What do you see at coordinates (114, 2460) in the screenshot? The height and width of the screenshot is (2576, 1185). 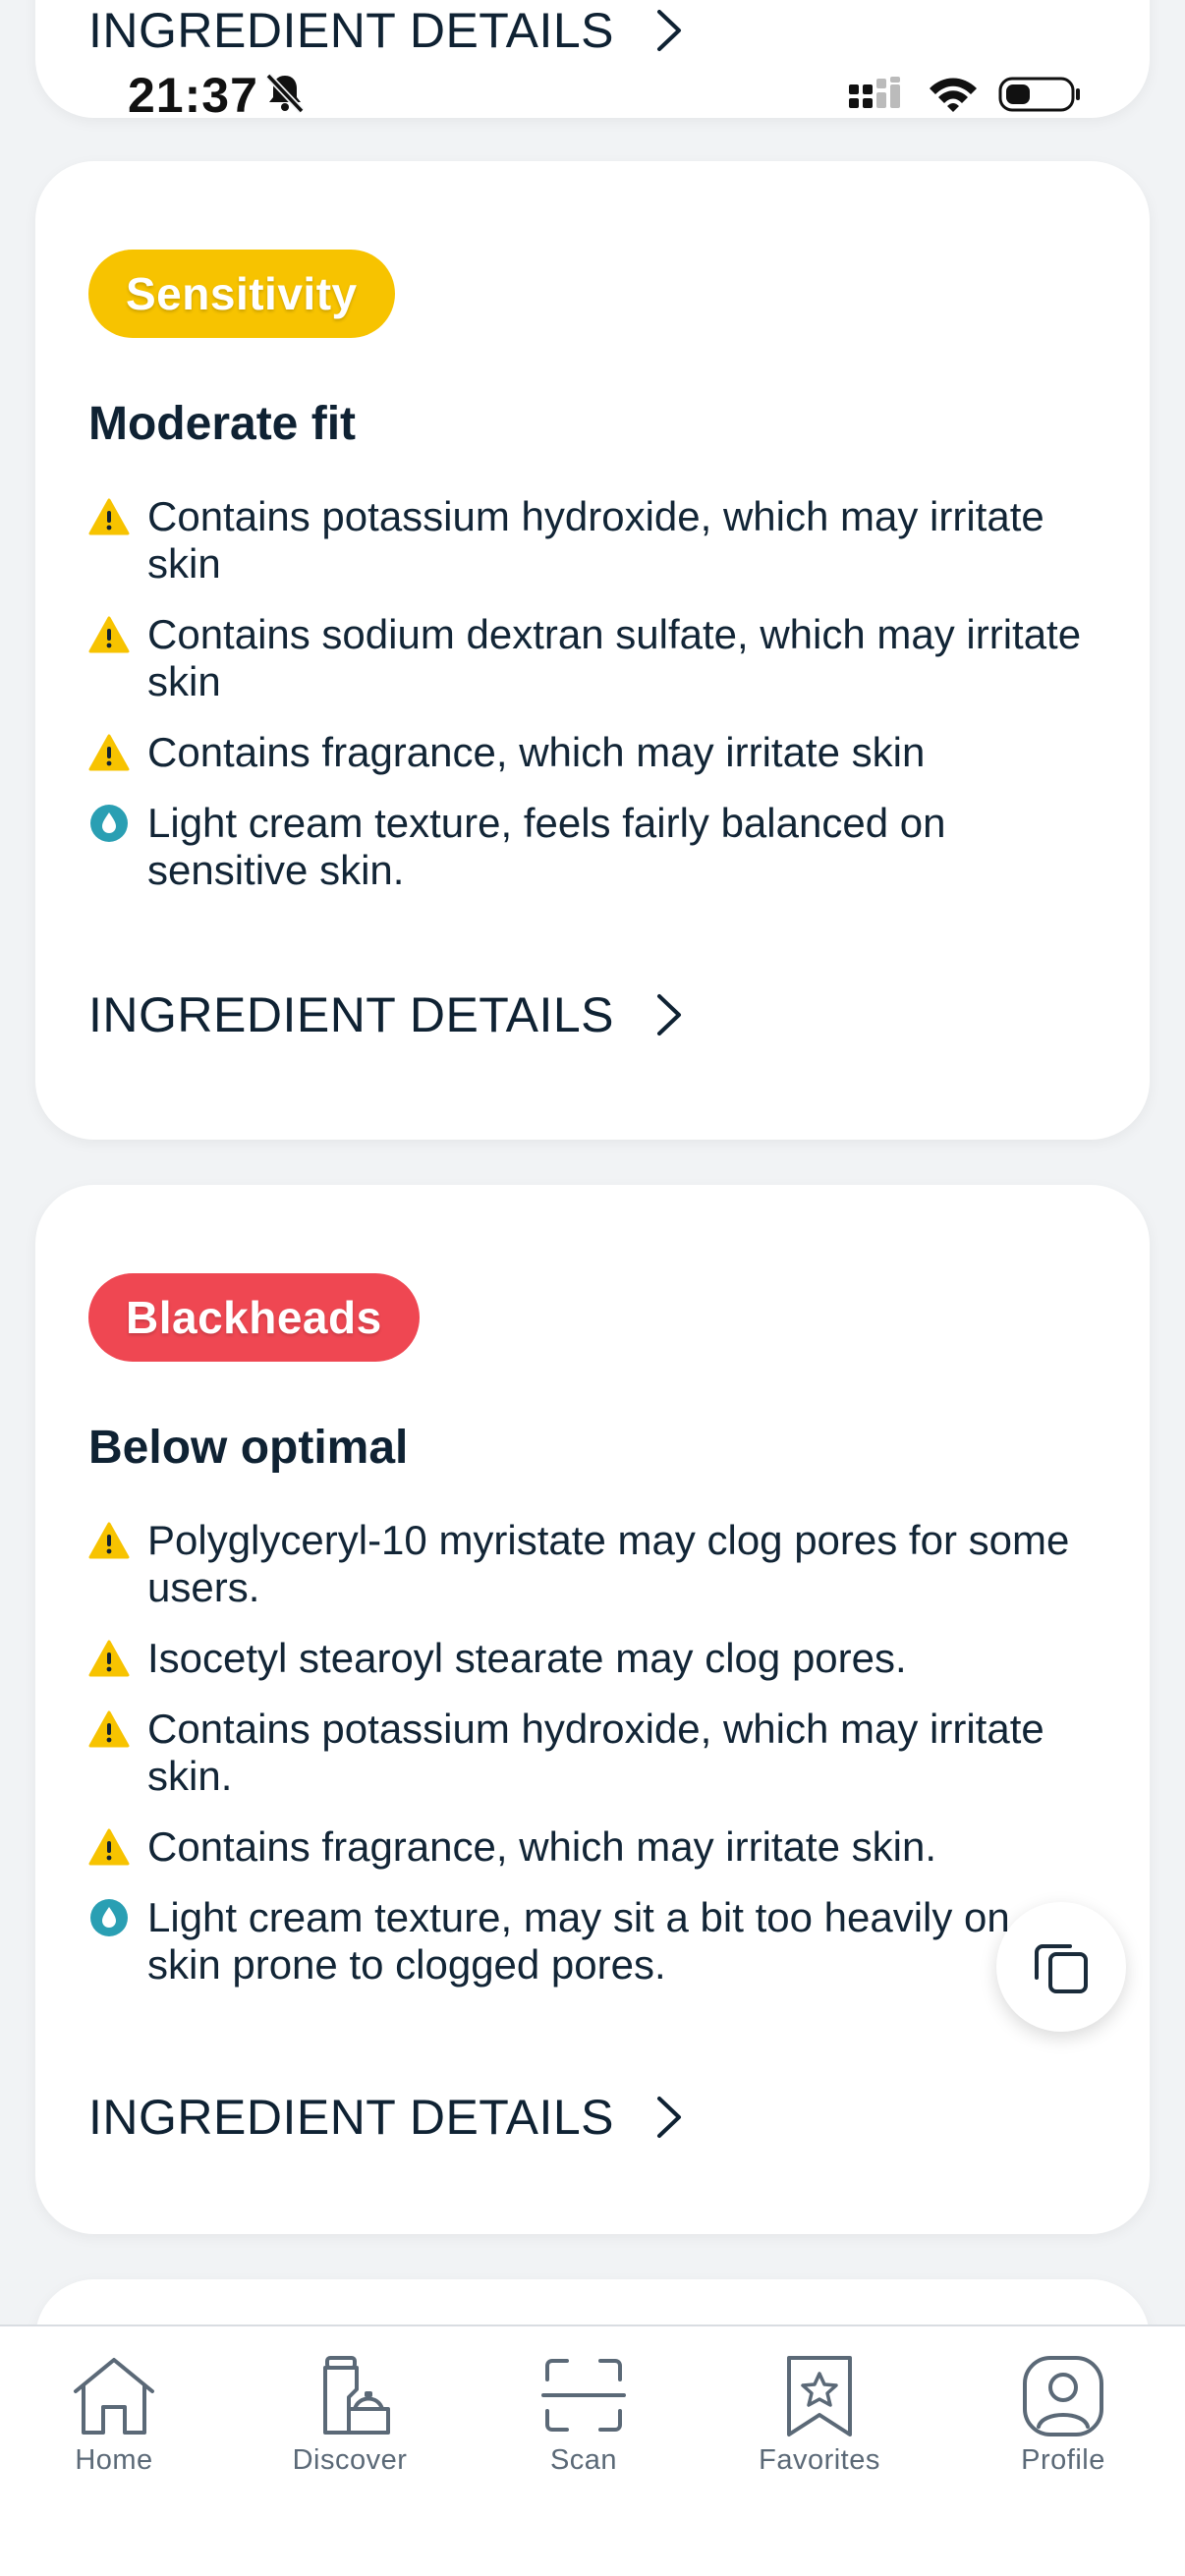 I see `tab-label: Home` at bounding box center [114, 2460].